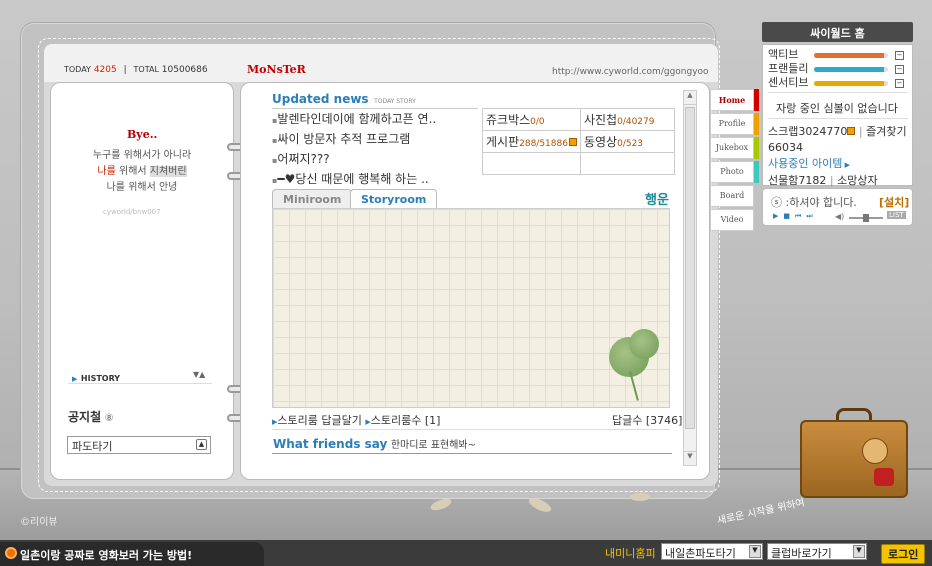  I want to click on today-count: 4205, so click(105, 70).